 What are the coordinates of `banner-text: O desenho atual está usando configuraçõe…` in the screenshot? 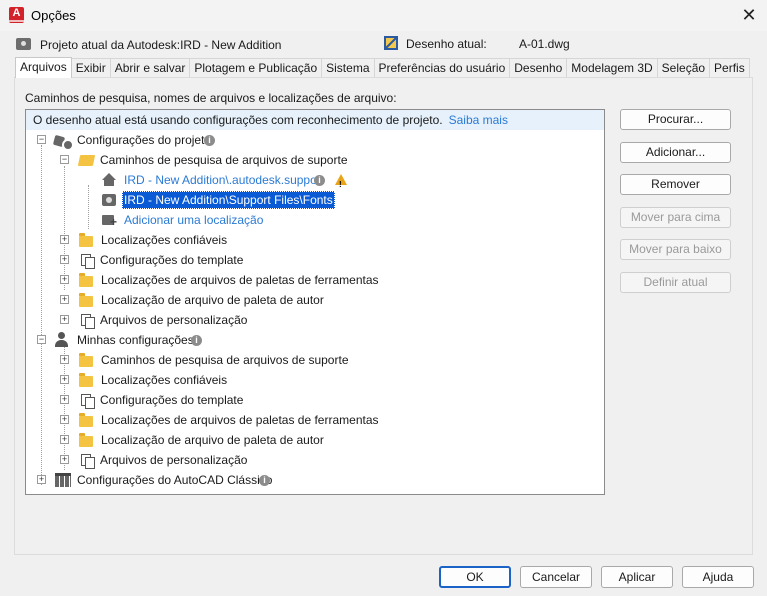 It's located at (238, 120).